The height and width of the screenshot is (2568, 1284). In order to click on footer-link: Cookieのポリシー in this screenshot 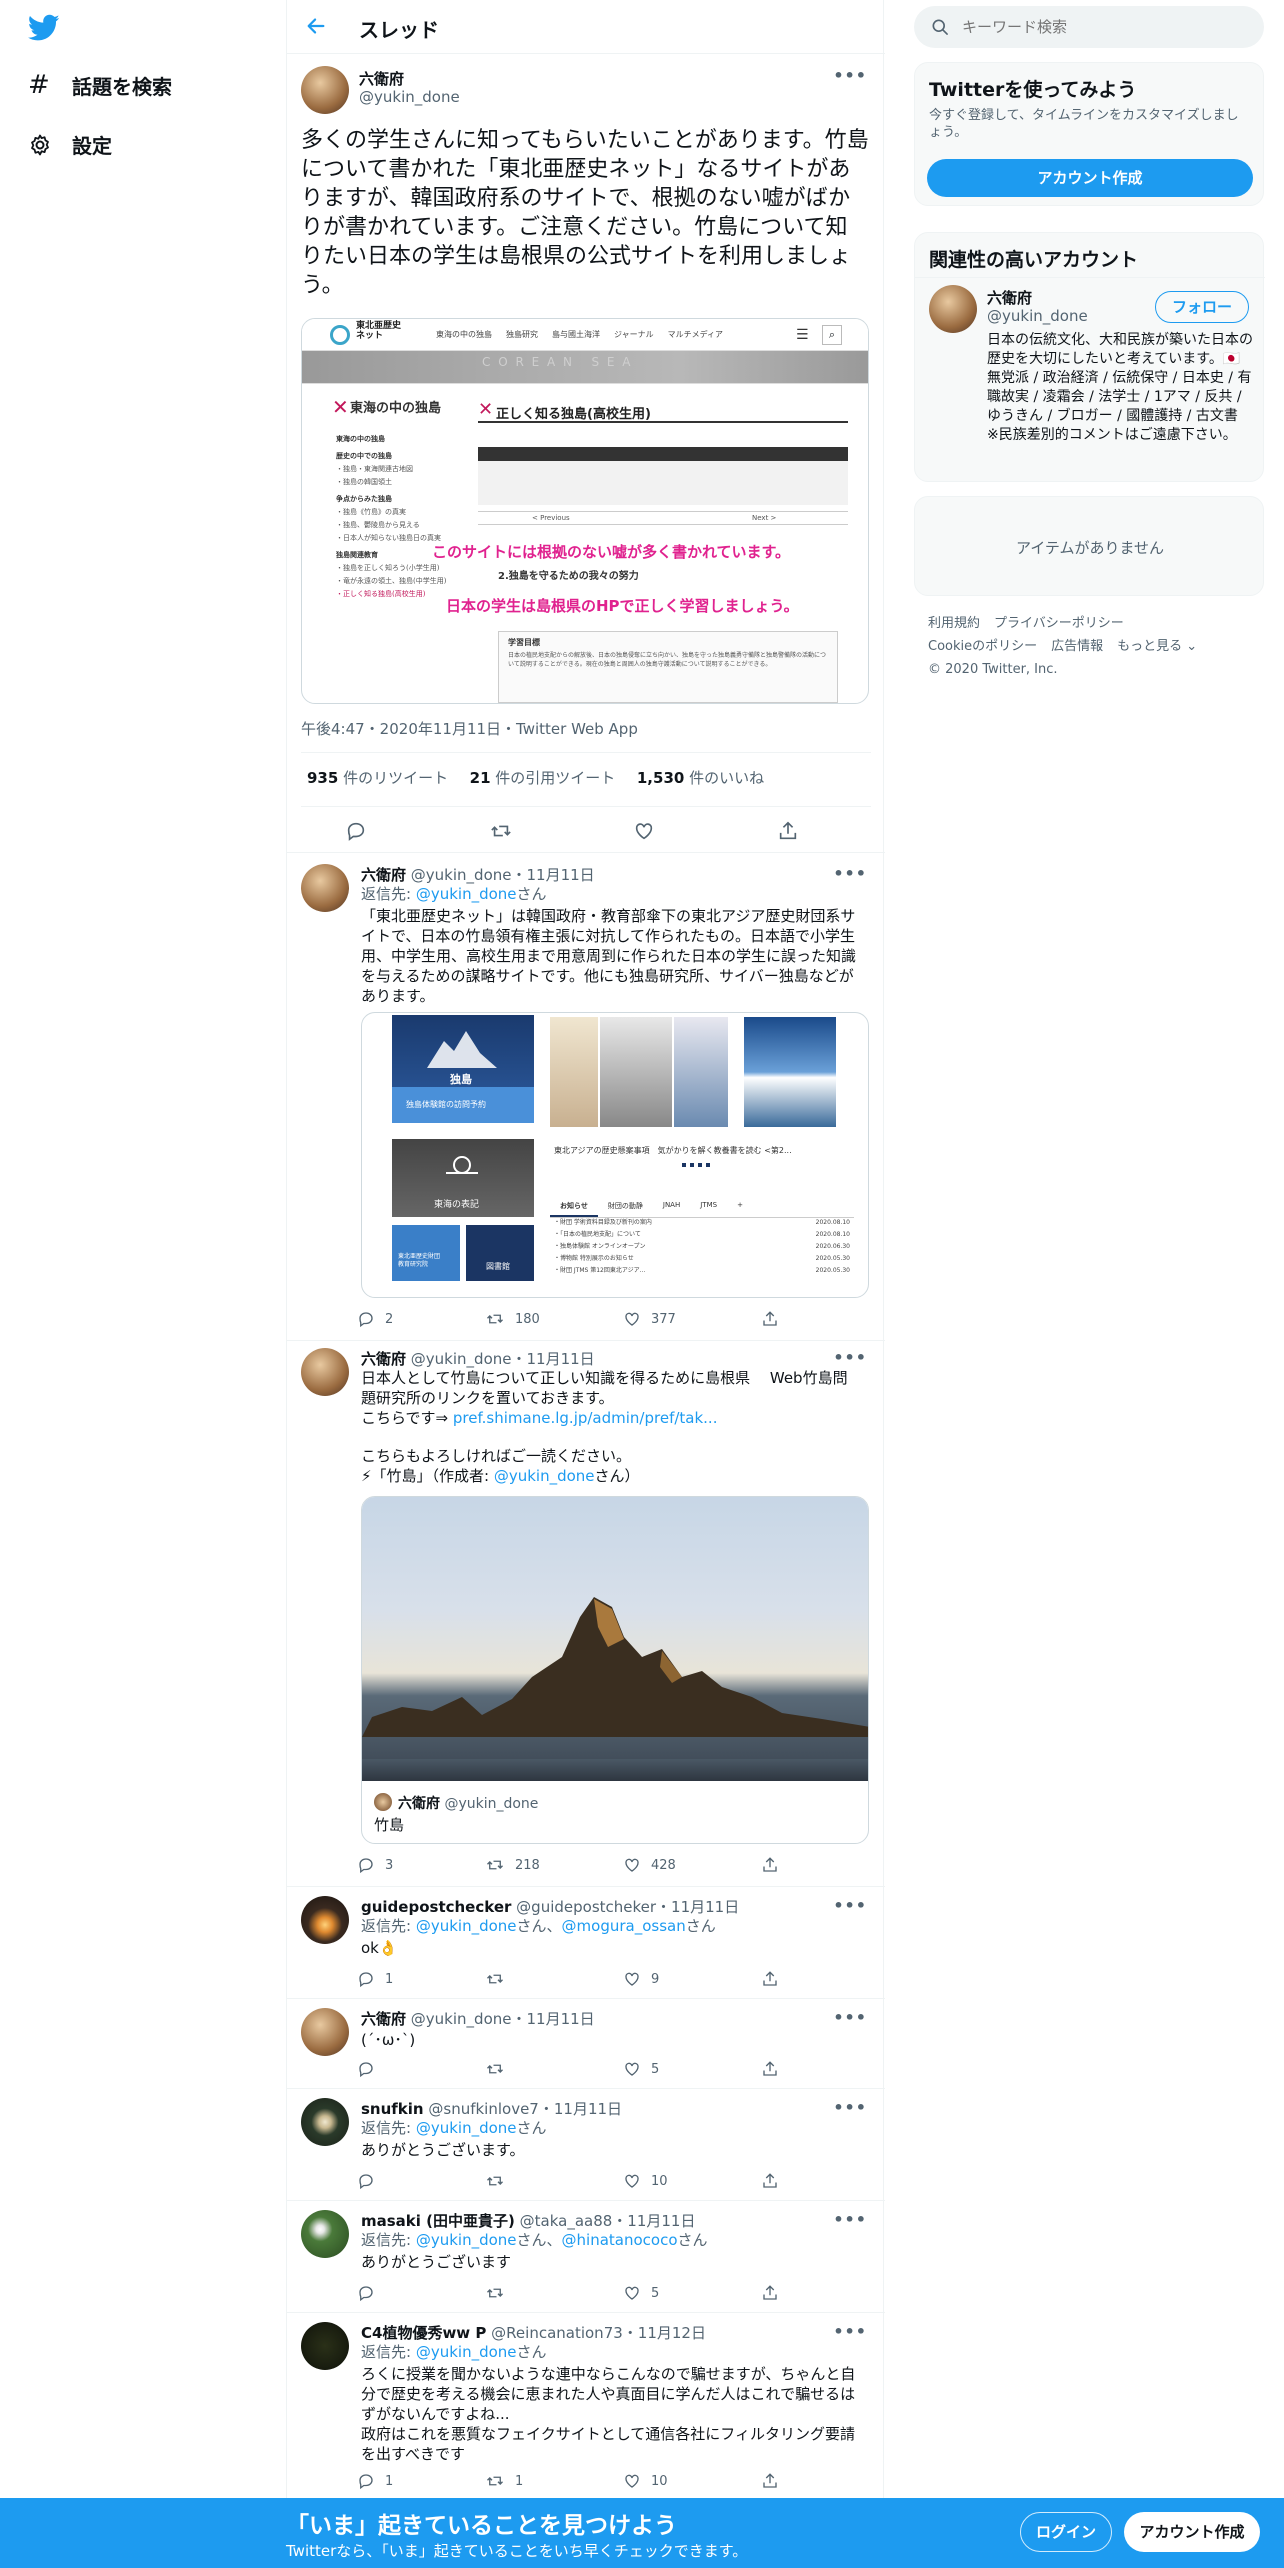, I will do `click(982, 646)`.